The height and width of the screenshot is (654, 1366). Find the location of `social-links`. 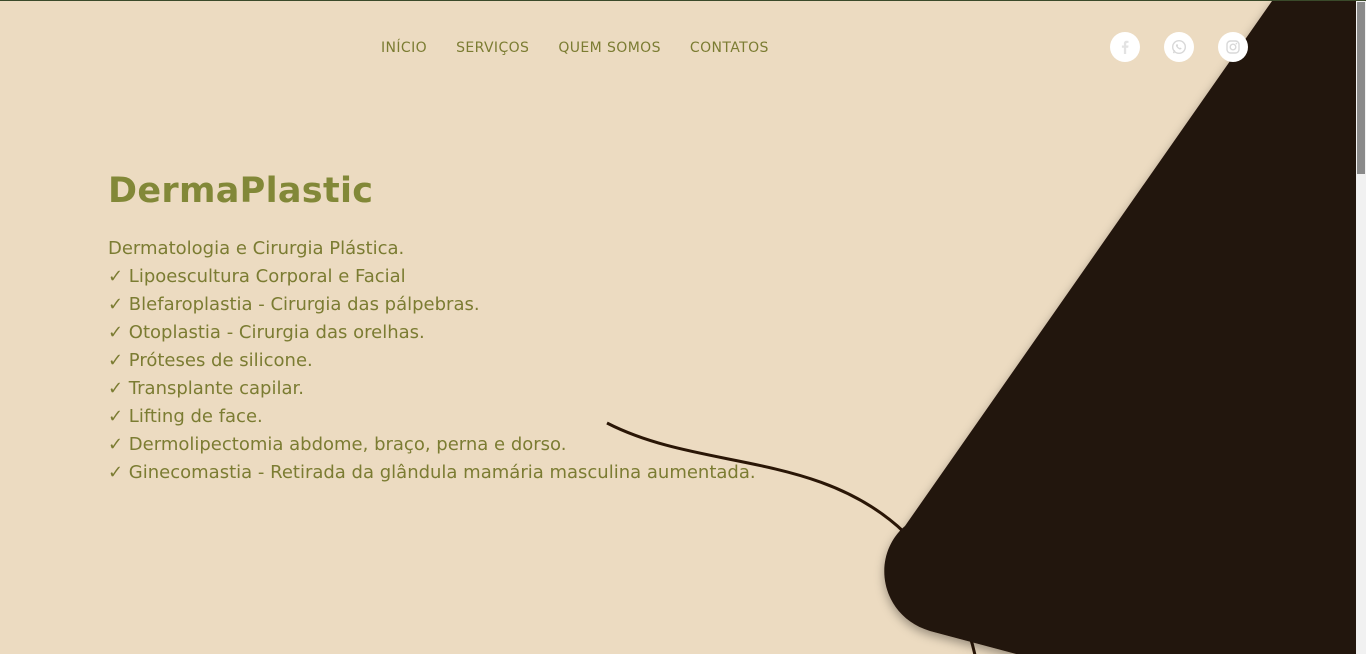

social-links is located at coordinates (1179, 47).